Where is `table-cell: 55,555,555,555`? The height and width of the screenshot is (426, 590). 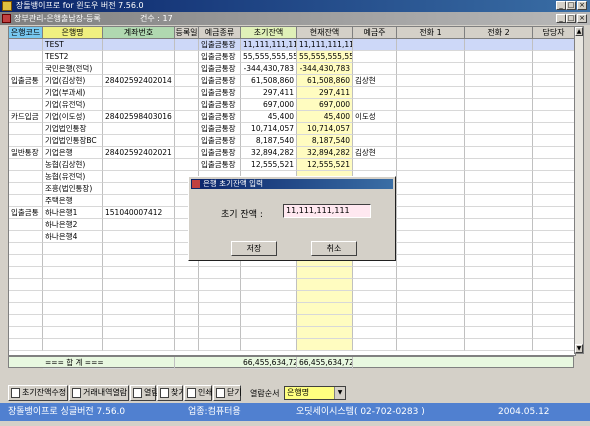 table-cell: 55,555,555,555 is located at coordinates (325, 57).